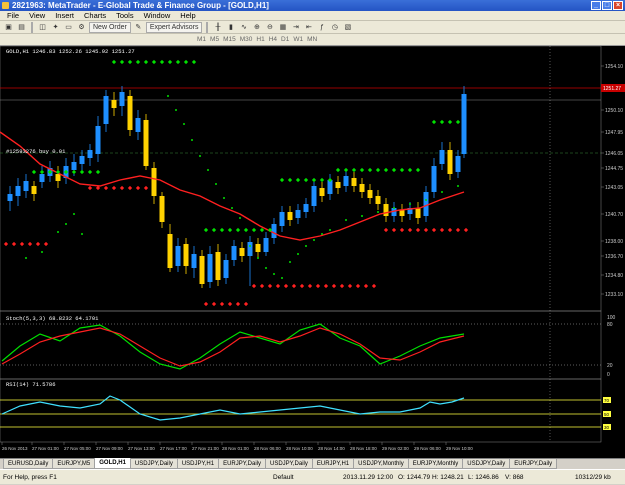 The width and height of the screenshot is (625, 485). What do you see at coordinates (217, 27) in the screenshot?
I see `bar-chart-icon: ╫` at bounding box center [217, 27].